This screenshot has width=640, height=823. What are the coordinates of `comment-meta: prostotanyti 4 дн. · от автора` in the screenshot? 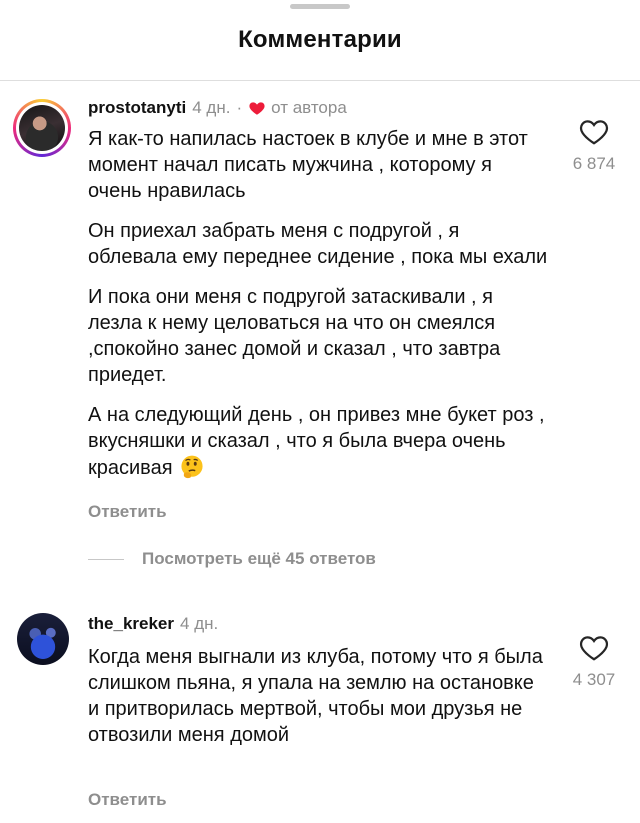 It's located at (217, 108).